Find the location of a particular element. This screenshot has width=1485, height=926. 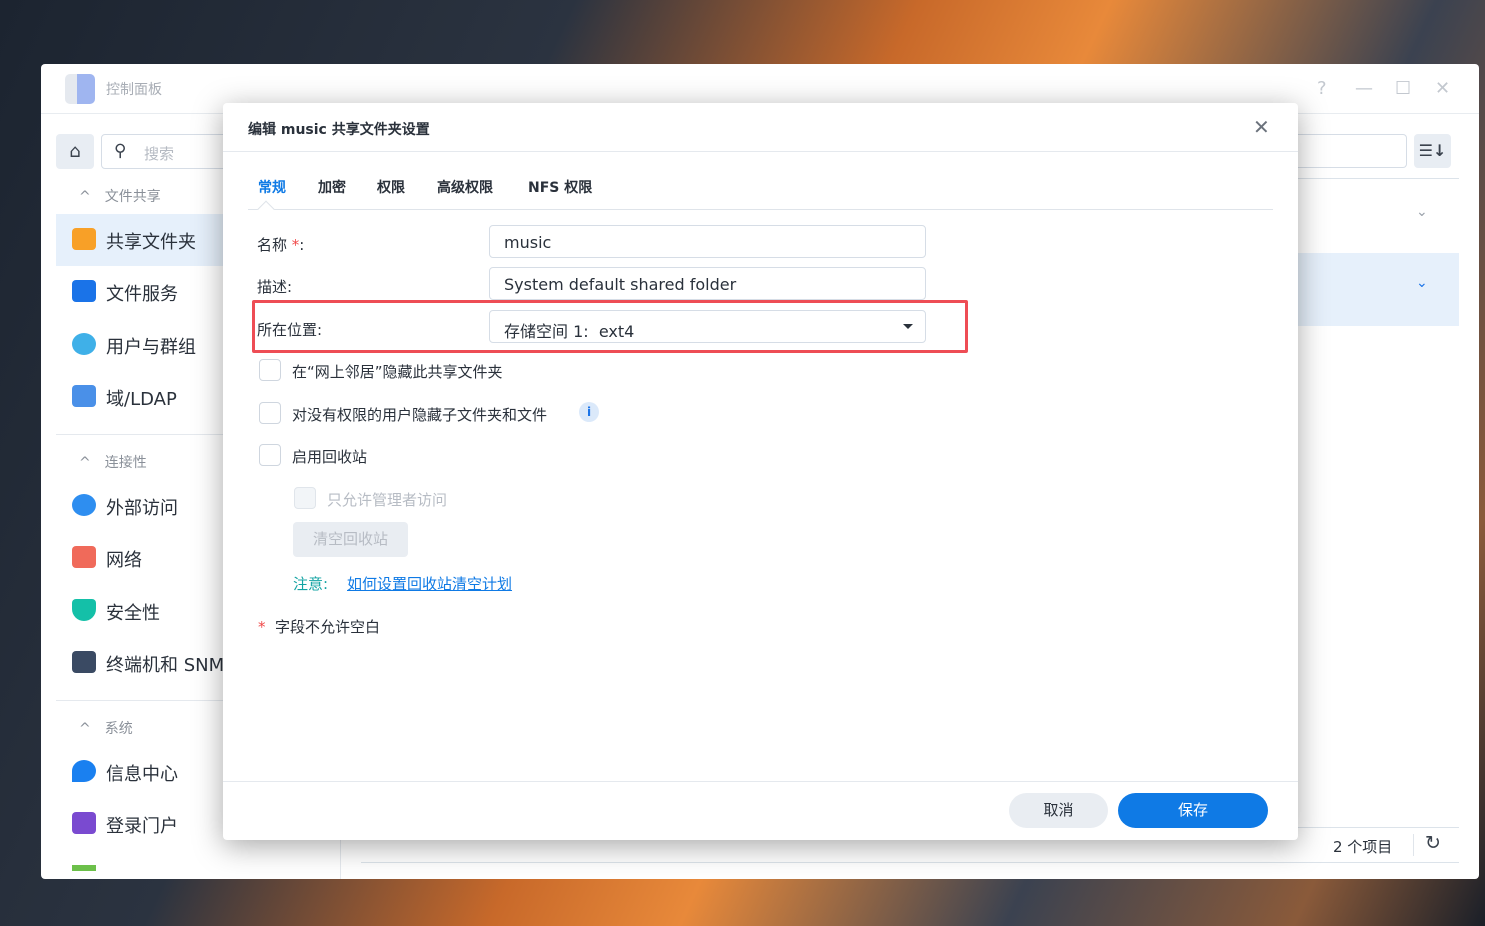

highlight-box is located at coordinates (610, 326).